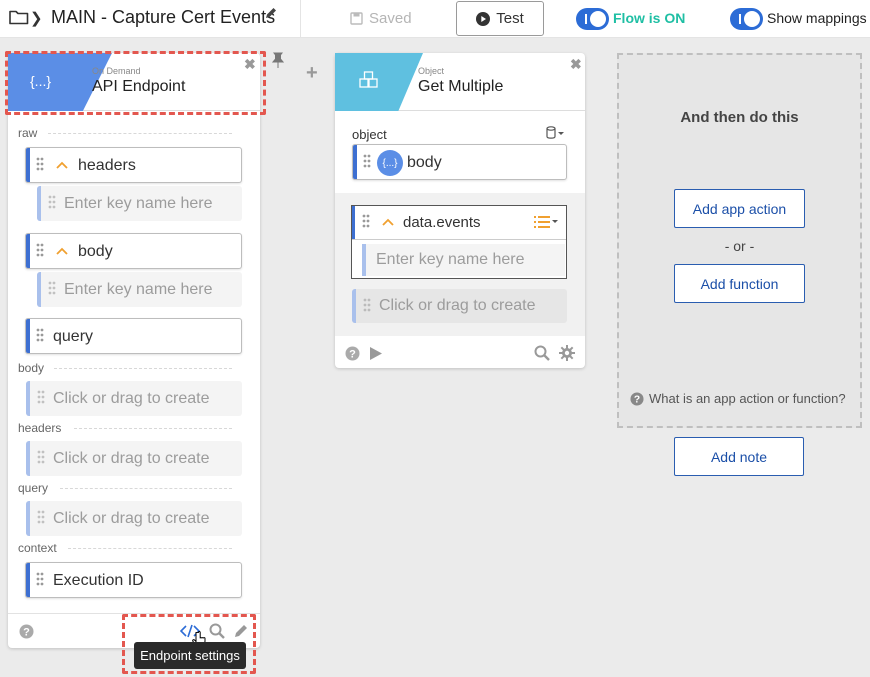 The image size is (870, 677). What do you see at coordinates (133, 336) in the screenshot?
I see `raw-query-item: query` at bounding box center [133, 336].